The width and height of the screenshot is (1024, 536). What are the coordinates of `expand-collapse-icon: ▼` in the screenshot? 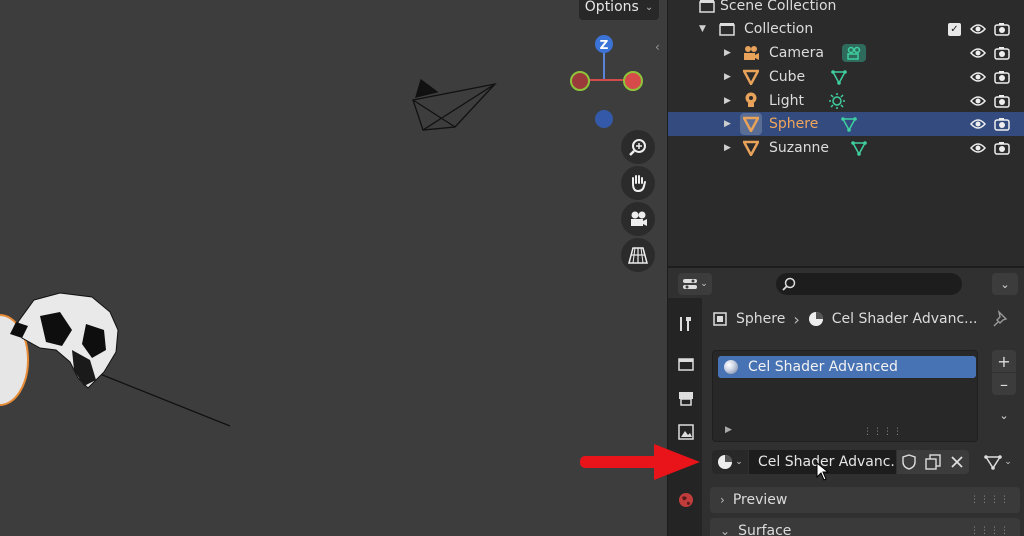 It's located at (702, 29).